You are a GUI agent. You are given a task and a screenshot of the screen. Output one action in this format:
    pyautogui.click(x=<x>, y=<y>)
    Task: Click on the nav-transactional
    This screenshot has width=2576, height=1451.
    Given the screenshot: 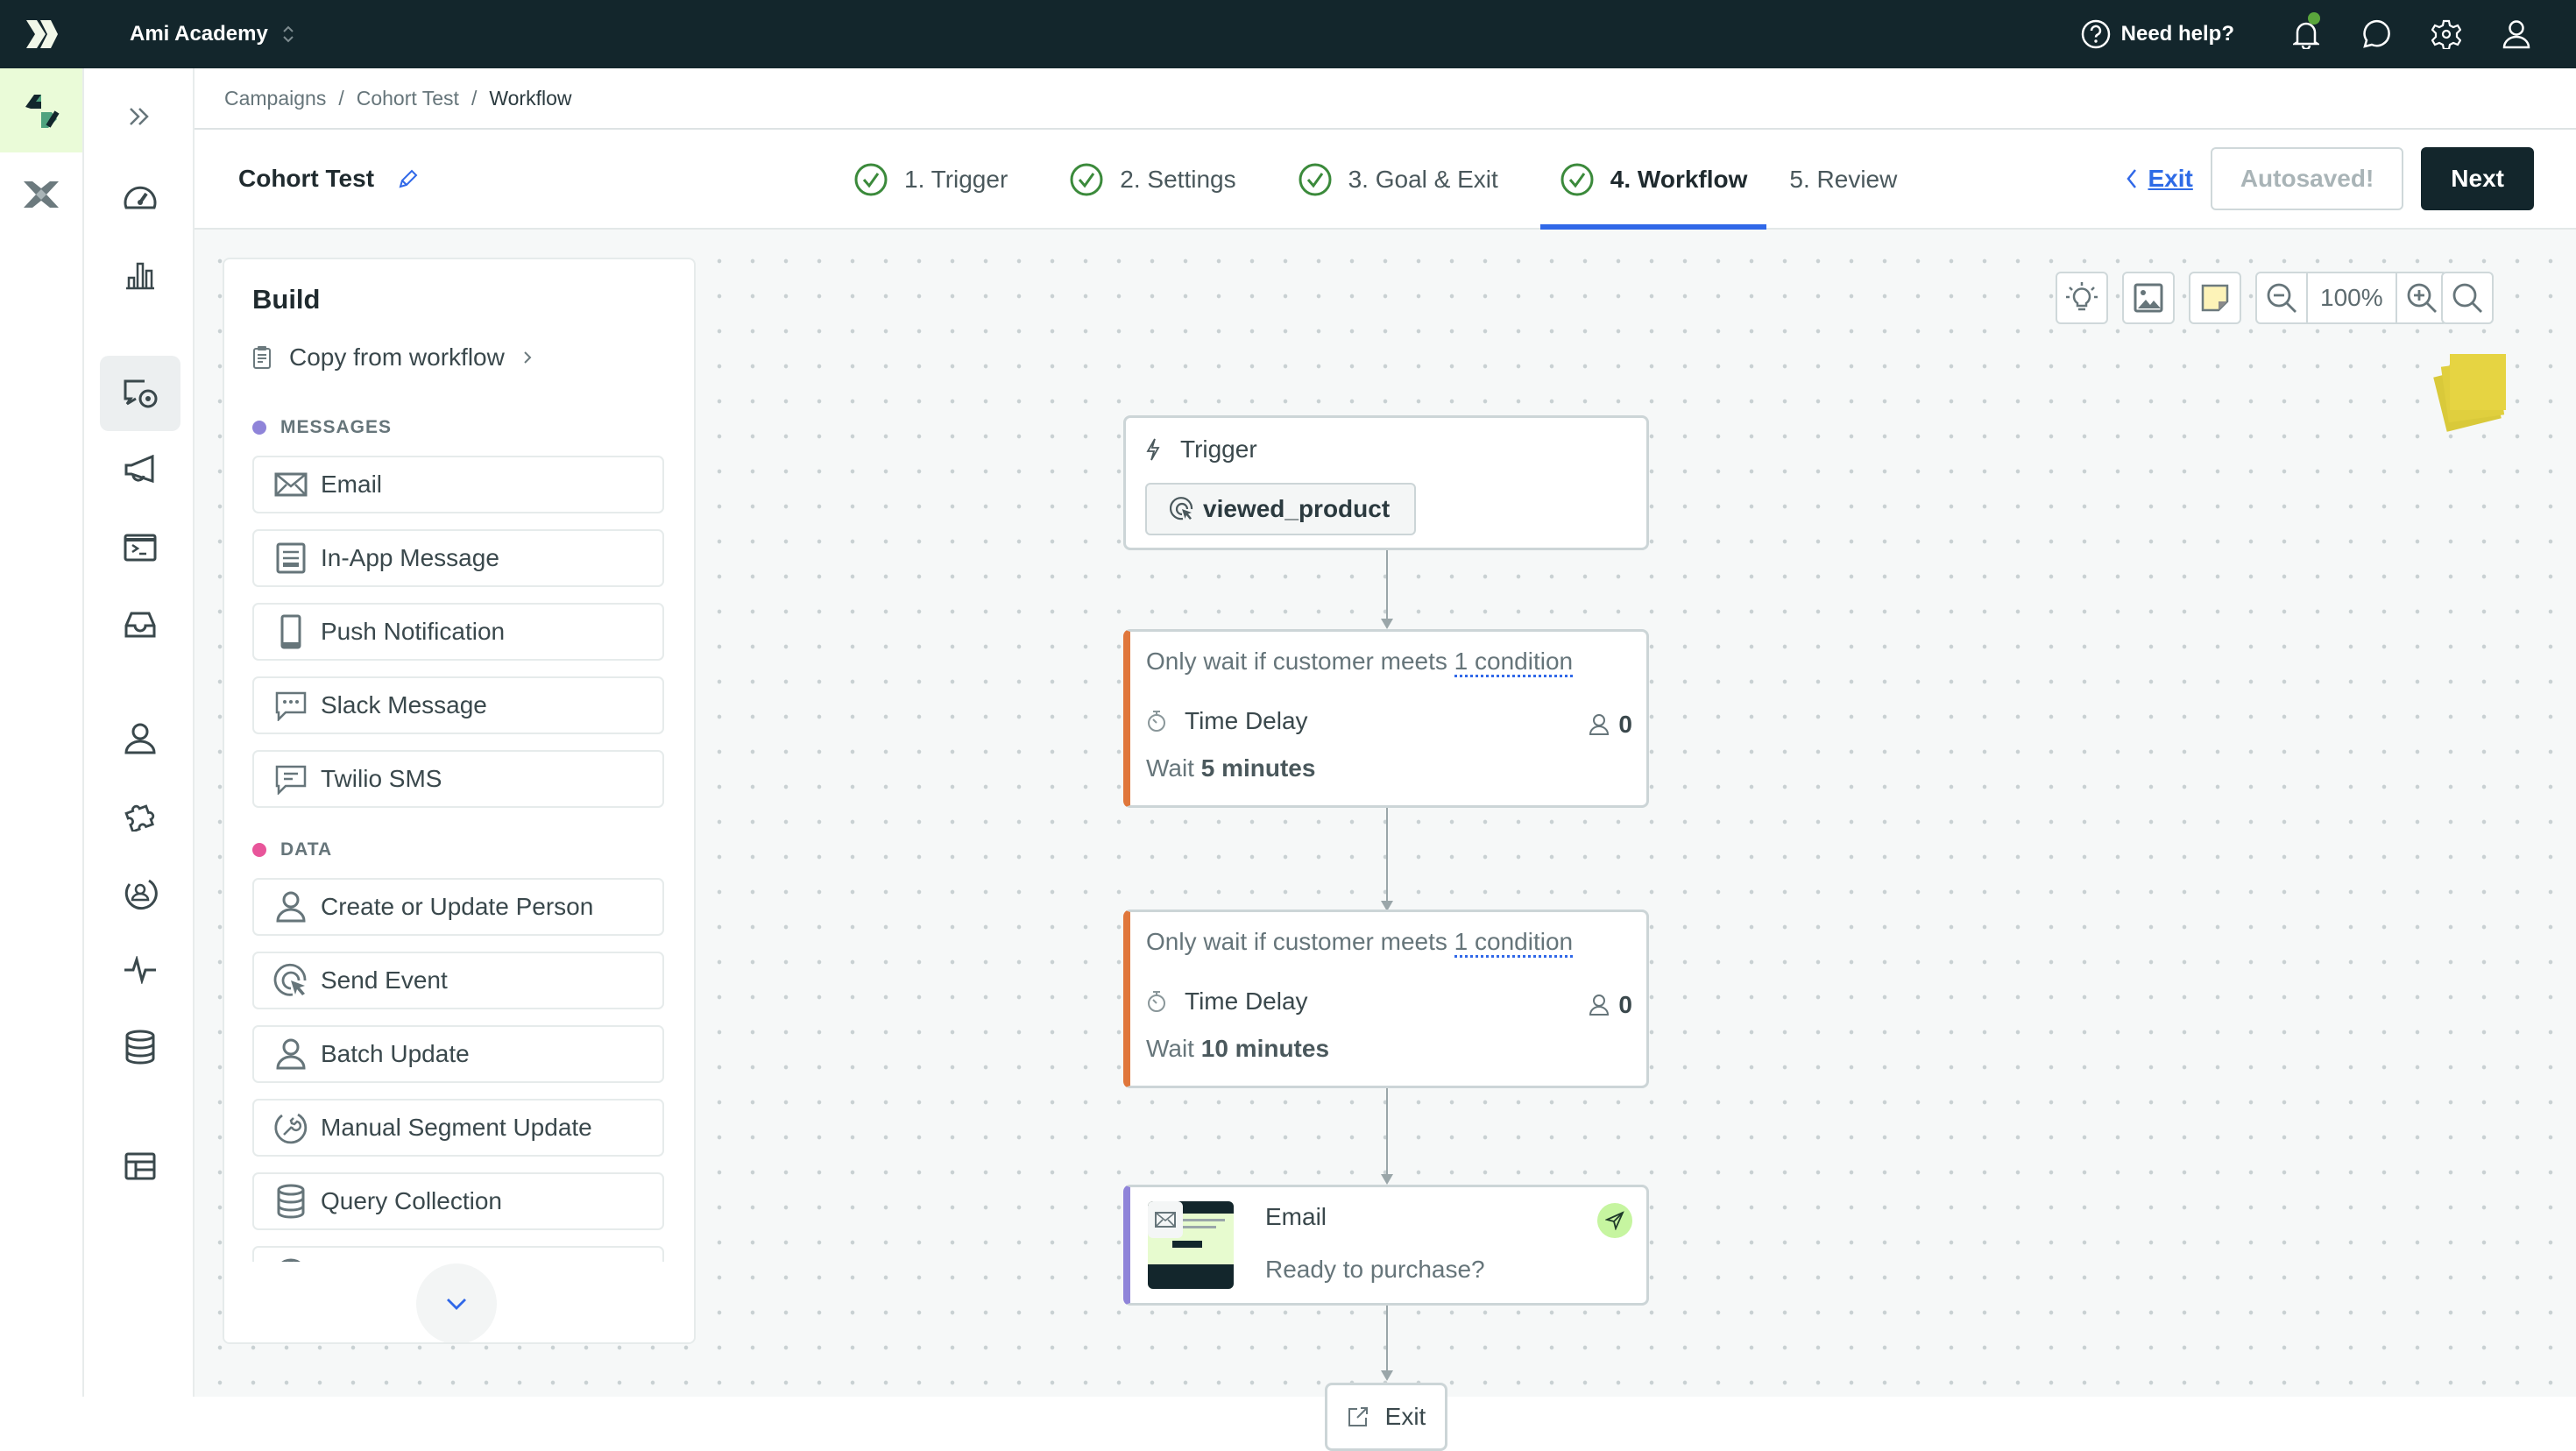 What is the action you would take?
    pyautogui.click(x=140, y=547)
    